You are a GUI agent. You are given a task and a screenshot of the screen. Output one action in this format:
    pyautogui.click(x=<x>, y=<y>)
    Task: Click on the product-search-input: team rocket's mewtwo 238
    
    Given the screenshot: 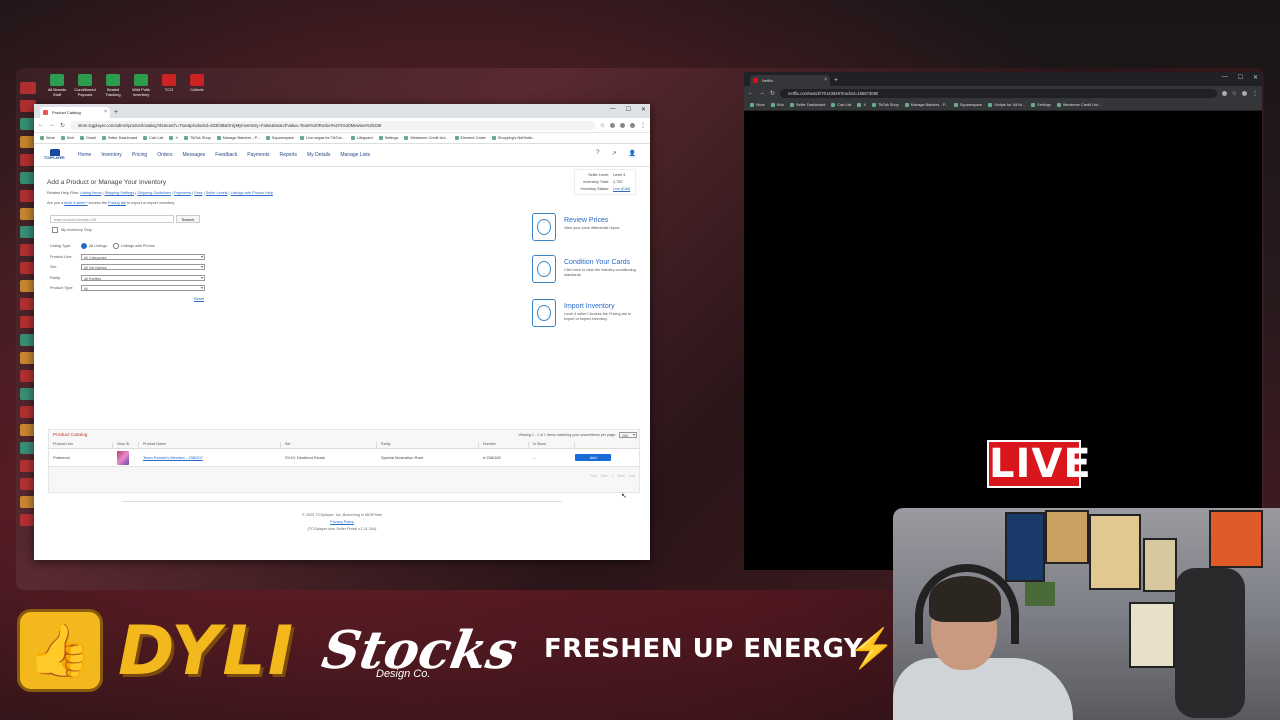 What is the action you would take?
    pyautogui.click(x=112, y=219)
    